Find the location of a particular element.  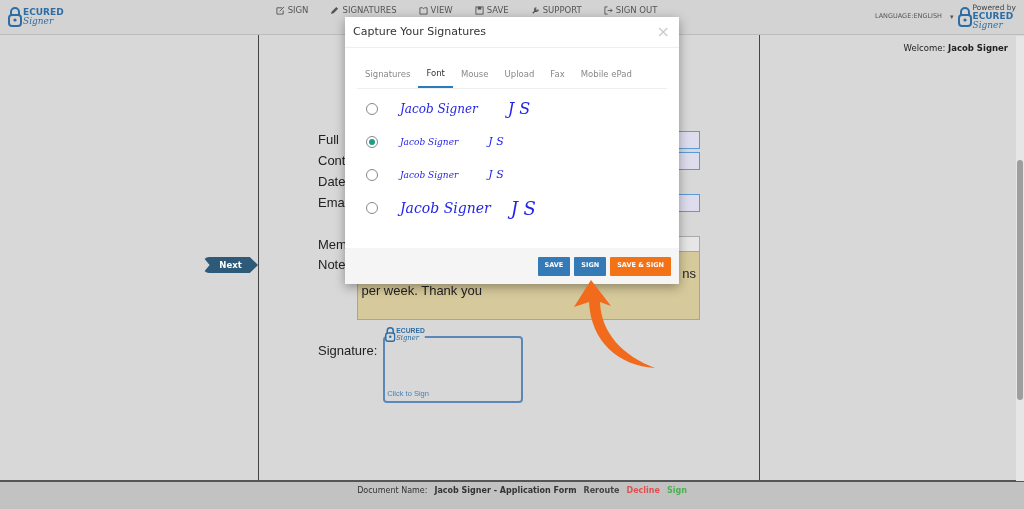

signature-label: Signature: is located at coordinates (348, 351).